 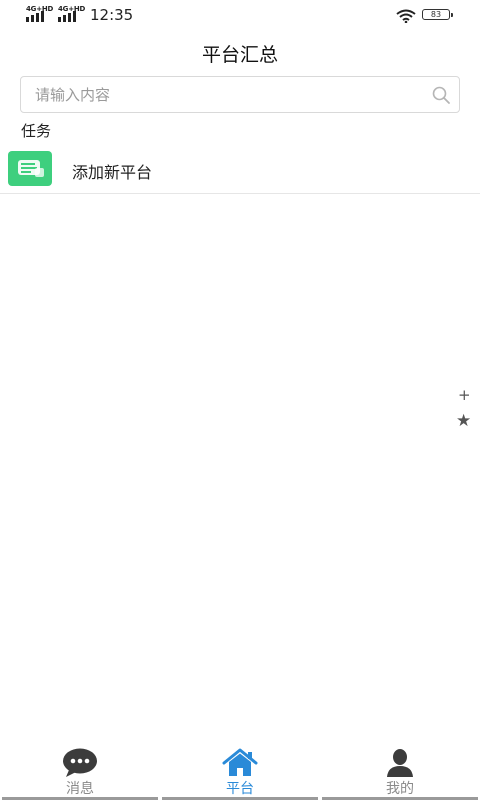 What do you see at coordinates (36, 131) in the screenshot?
I see `section-title: 任务` at bounding box center [36, 131].